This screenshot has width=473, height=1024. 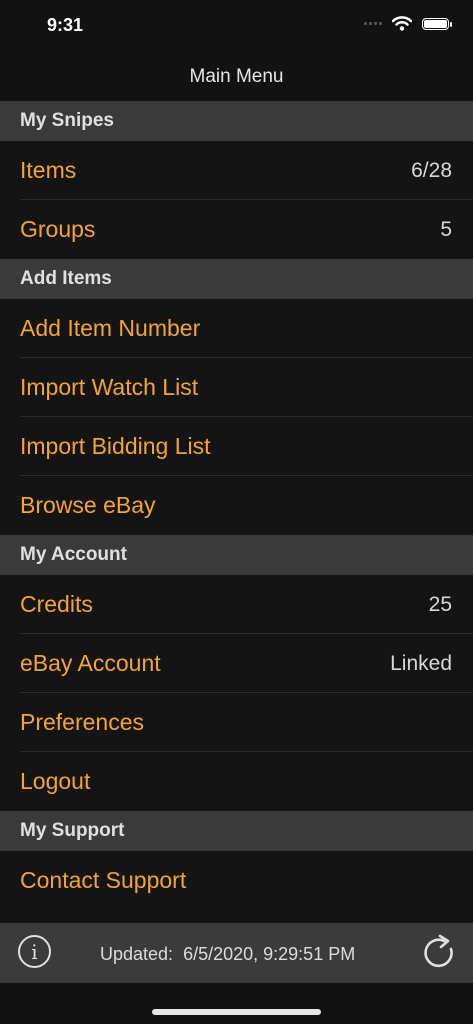 I want to click on status-time: 9:31, so click(x=65, y=25).